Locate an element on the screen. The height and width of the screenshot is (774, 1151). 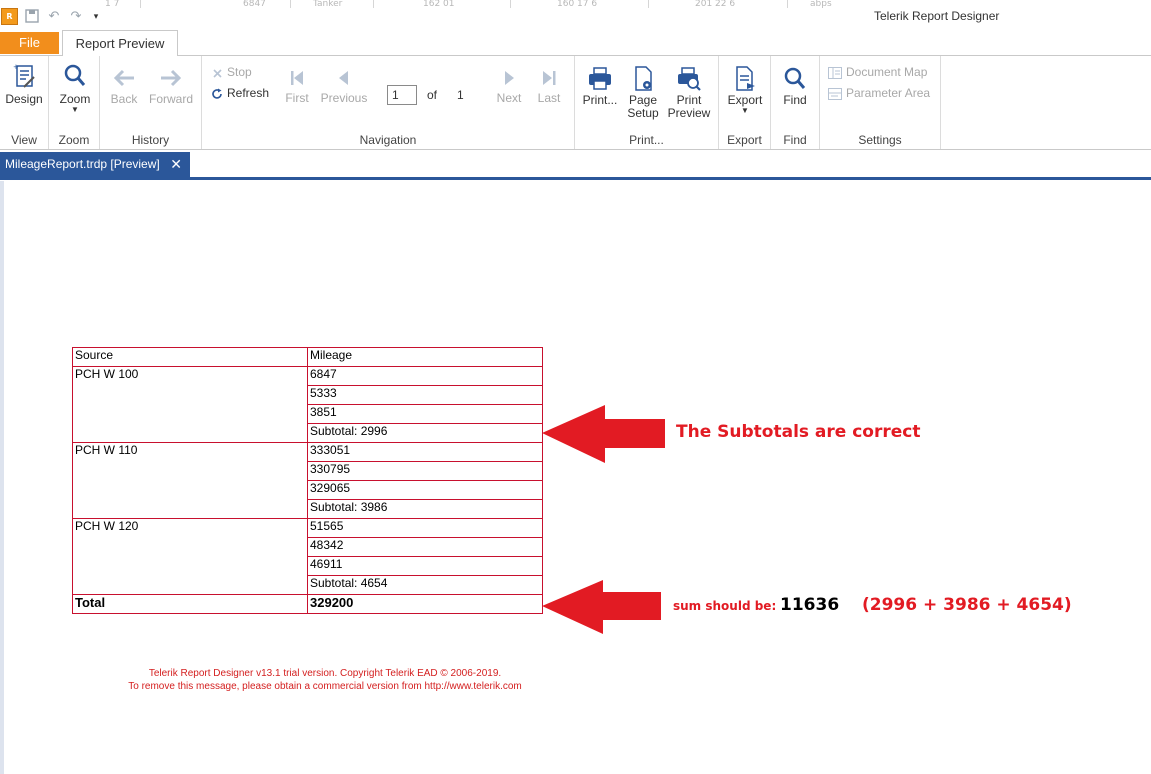
table-row: PCH W 110 333051 is located at coordinates (307, 480).